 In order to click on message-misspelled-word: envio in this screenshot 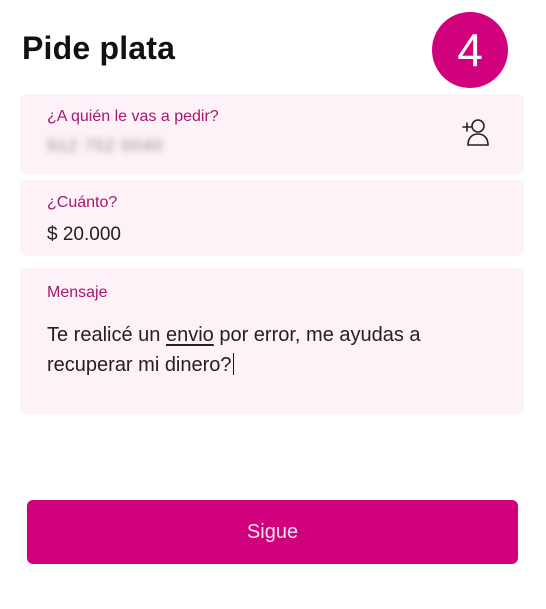, I will do `click(189, 335)`.